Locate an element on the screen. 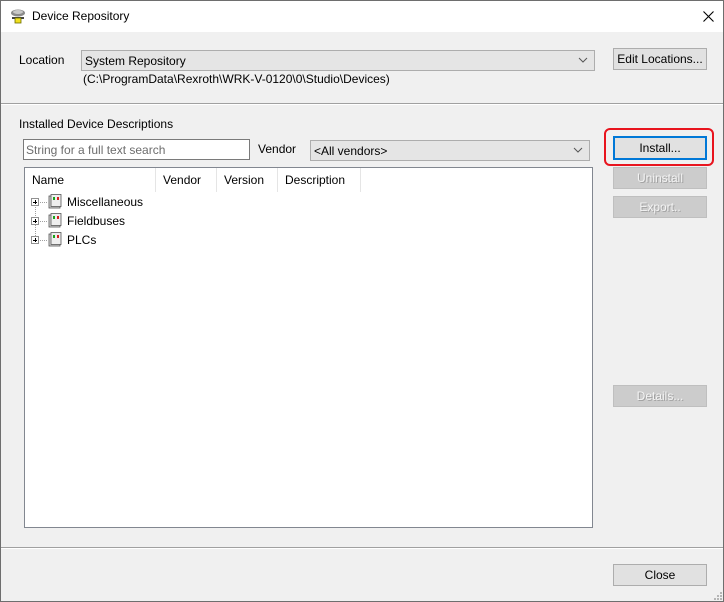  vendor-dropdown: <All vendors> is located at coordinates (450, 150).